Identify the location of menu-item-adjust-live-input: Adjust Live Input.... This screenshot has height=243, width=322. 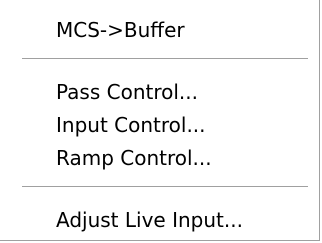
(149, 220).